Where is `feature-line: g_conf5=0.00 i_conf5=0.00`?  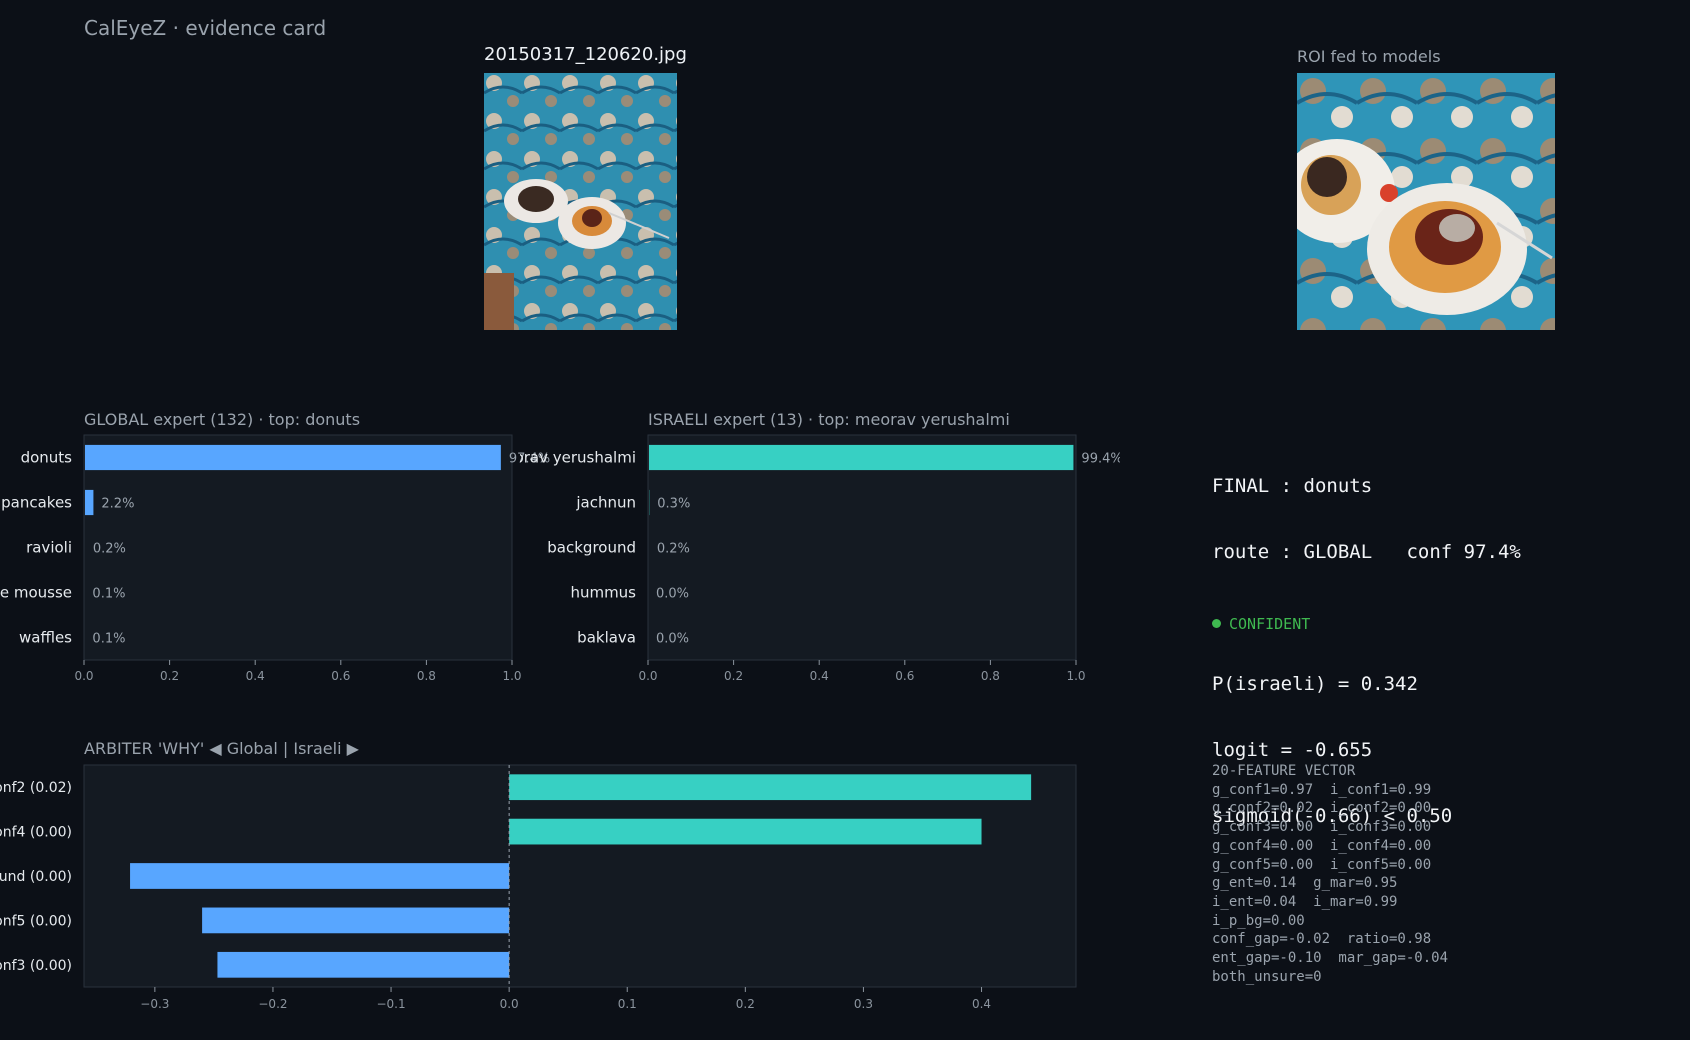
feature-line: g_conf5=0.00 i_conf5=0.00 is located at coordinates (1322, 864).